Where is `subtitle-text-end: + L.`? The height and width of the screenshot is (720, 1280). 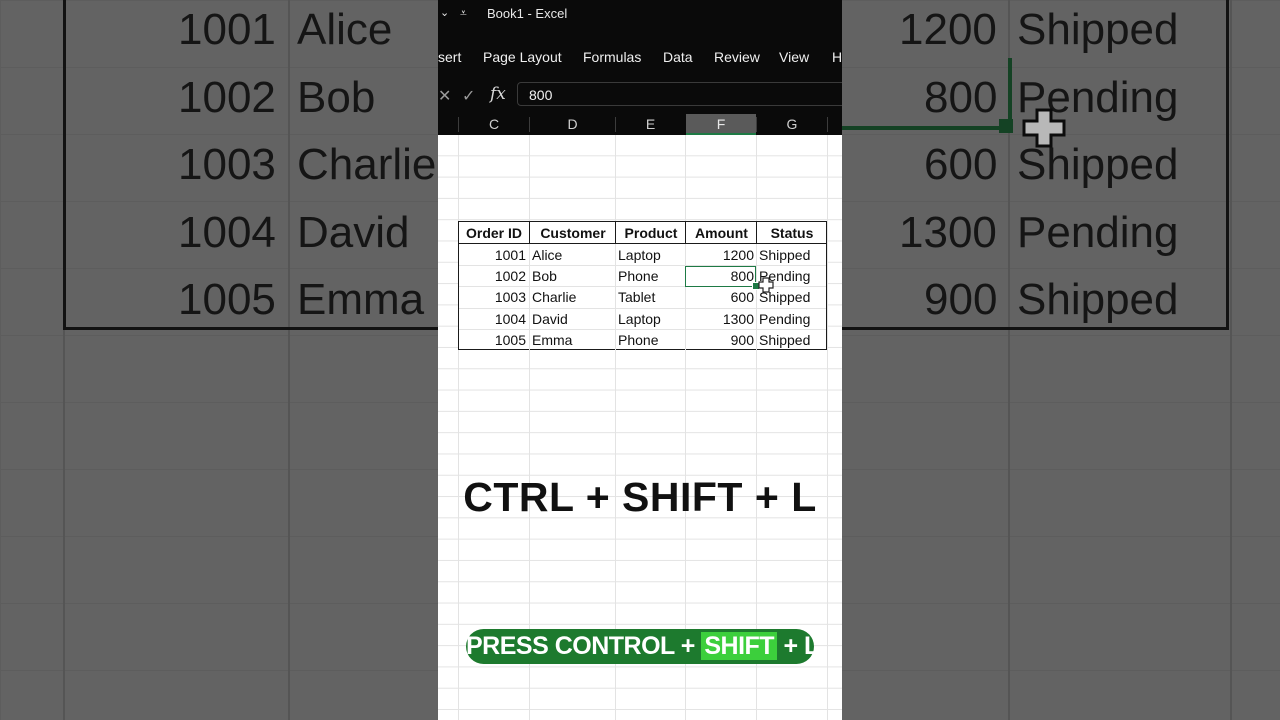 subtitle-text-end: + L. is located at coordinates (801, 646).